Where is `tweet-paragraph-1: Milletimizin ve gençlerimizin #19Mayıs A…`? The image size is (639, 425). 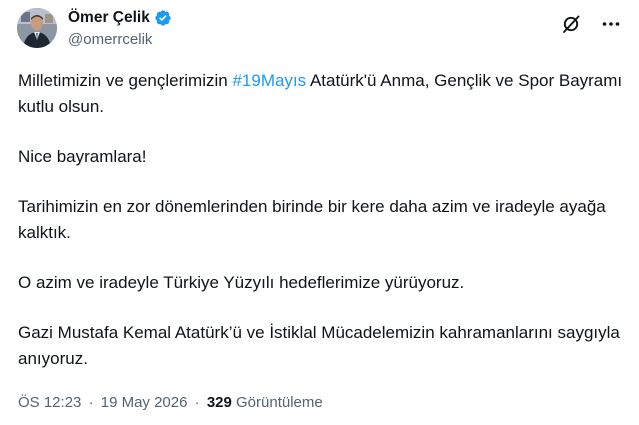
tweet-paragraph-1: Milletimizin ve gençlerimizin #19Mayıs A… is located at coordinates (320, 94).